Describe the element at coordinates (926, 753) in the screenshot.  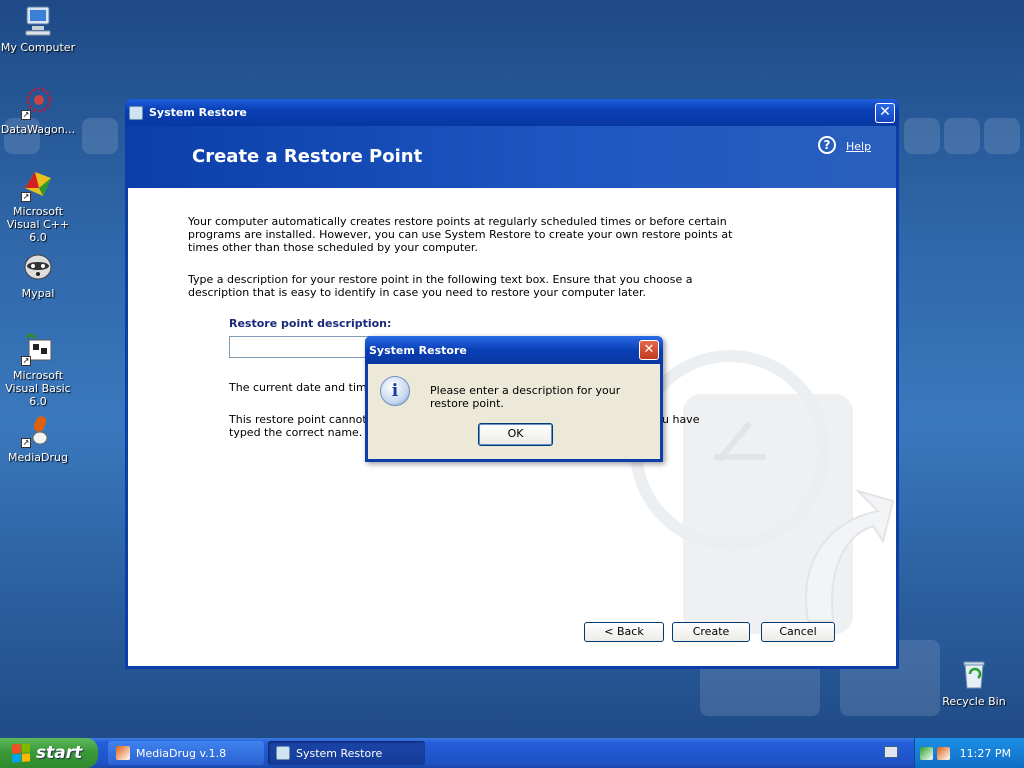
I see `network-icon` at that location.